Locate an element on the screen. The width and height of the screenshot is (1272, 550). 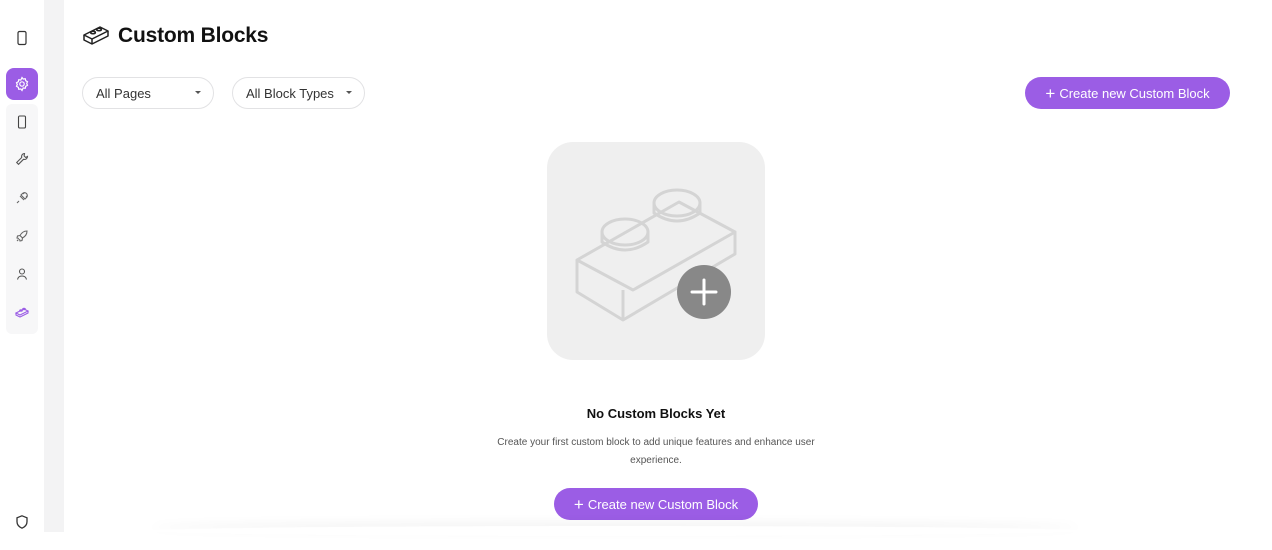
block-types-filter-value: All Block Types is located at coordinates (290, 93).